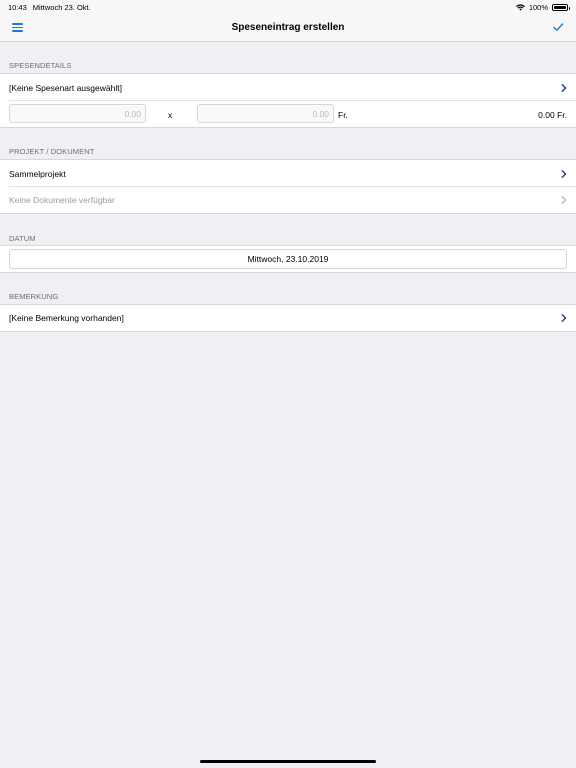 The height and width of the screenshot is (768, 576). Describe the element at coordinates (170, 115) in the screenshot. I see `multiply-sign: x` at that location.